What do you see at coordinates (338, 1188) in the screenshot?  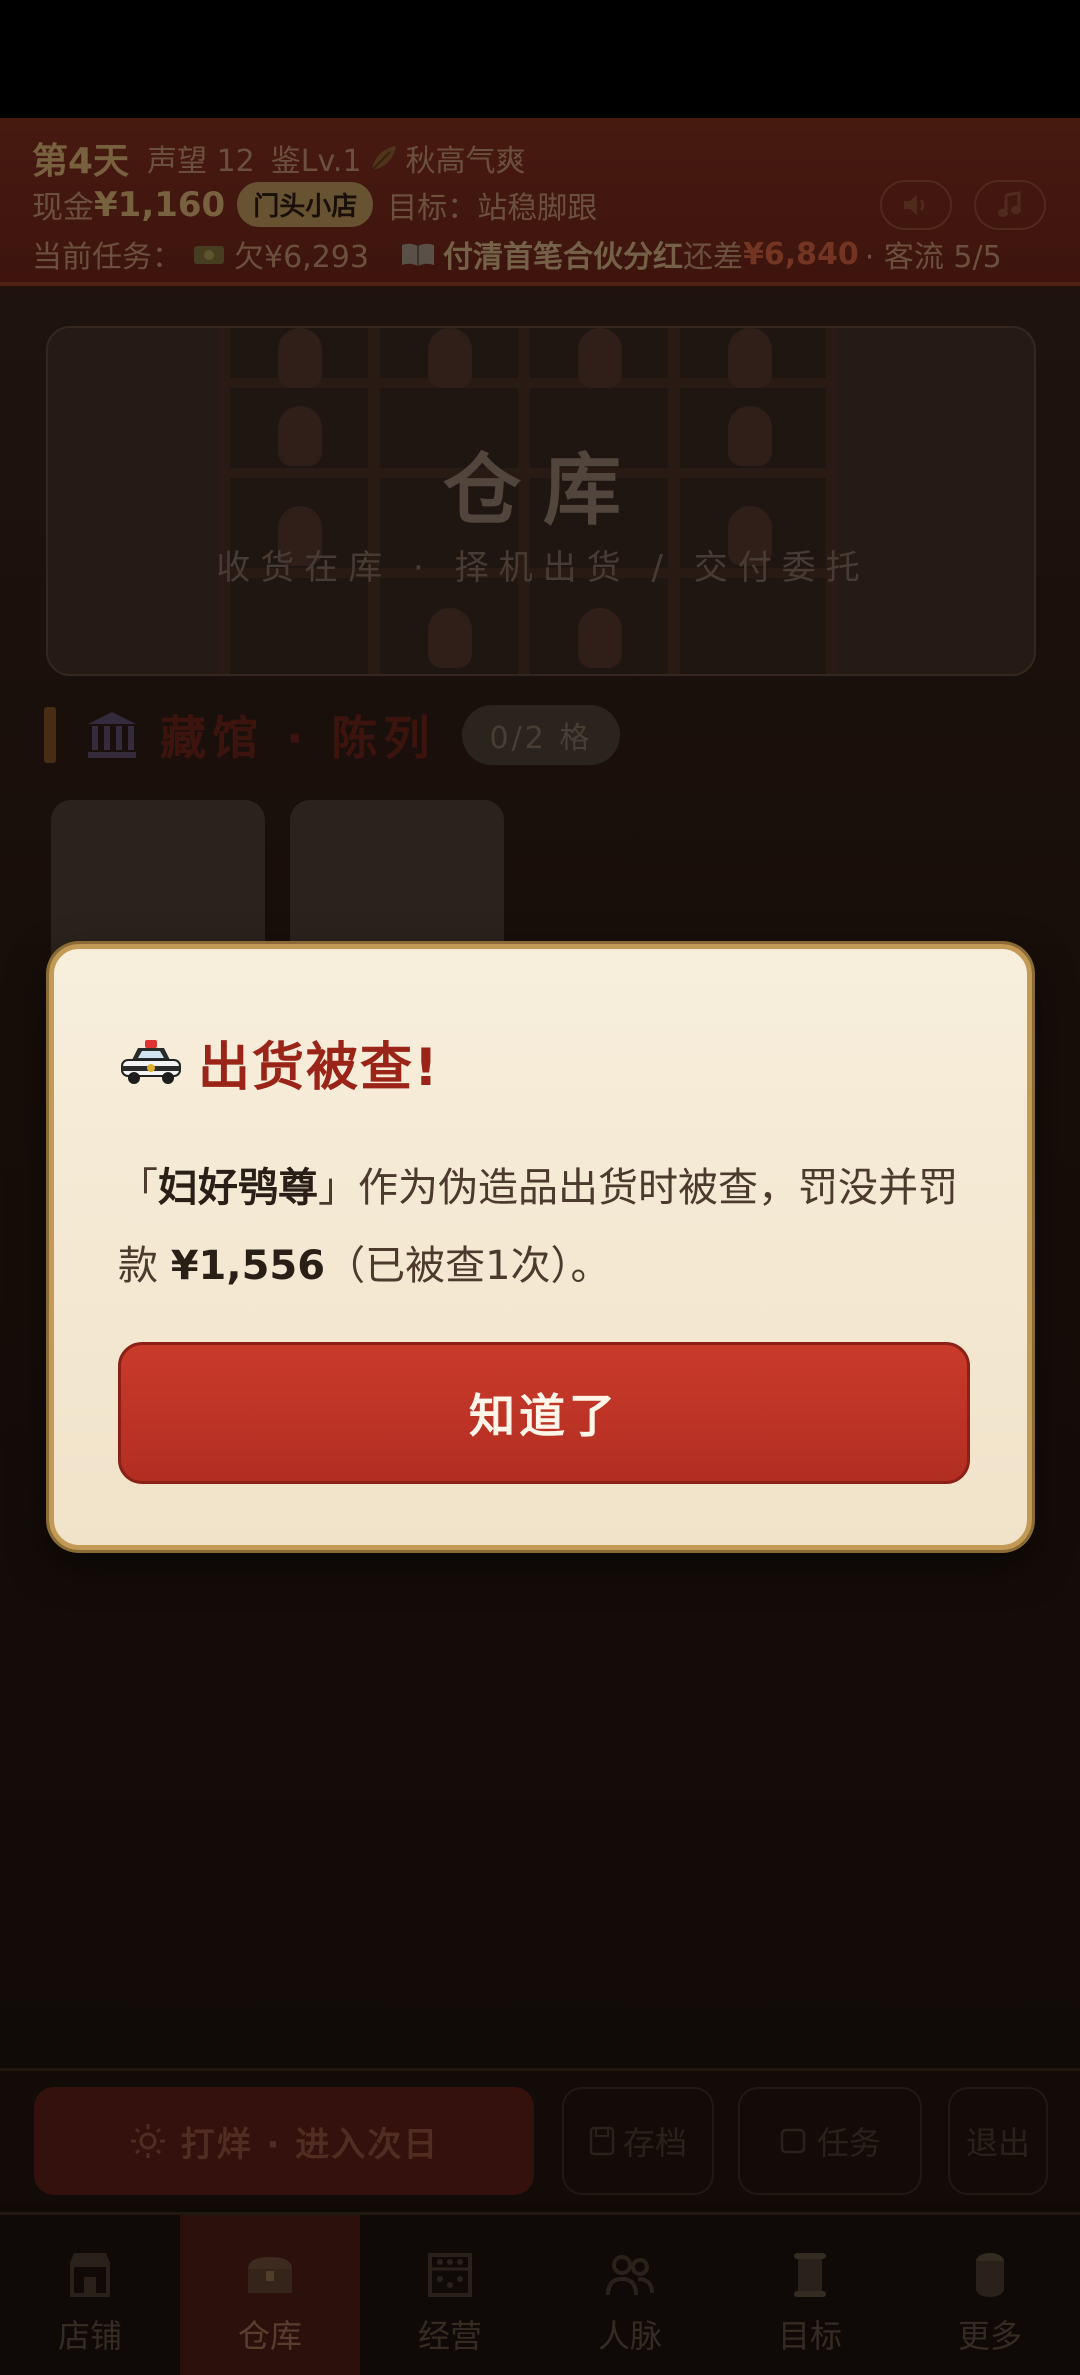 I see `quote-close: 」` at bounding box center [338, 1188].